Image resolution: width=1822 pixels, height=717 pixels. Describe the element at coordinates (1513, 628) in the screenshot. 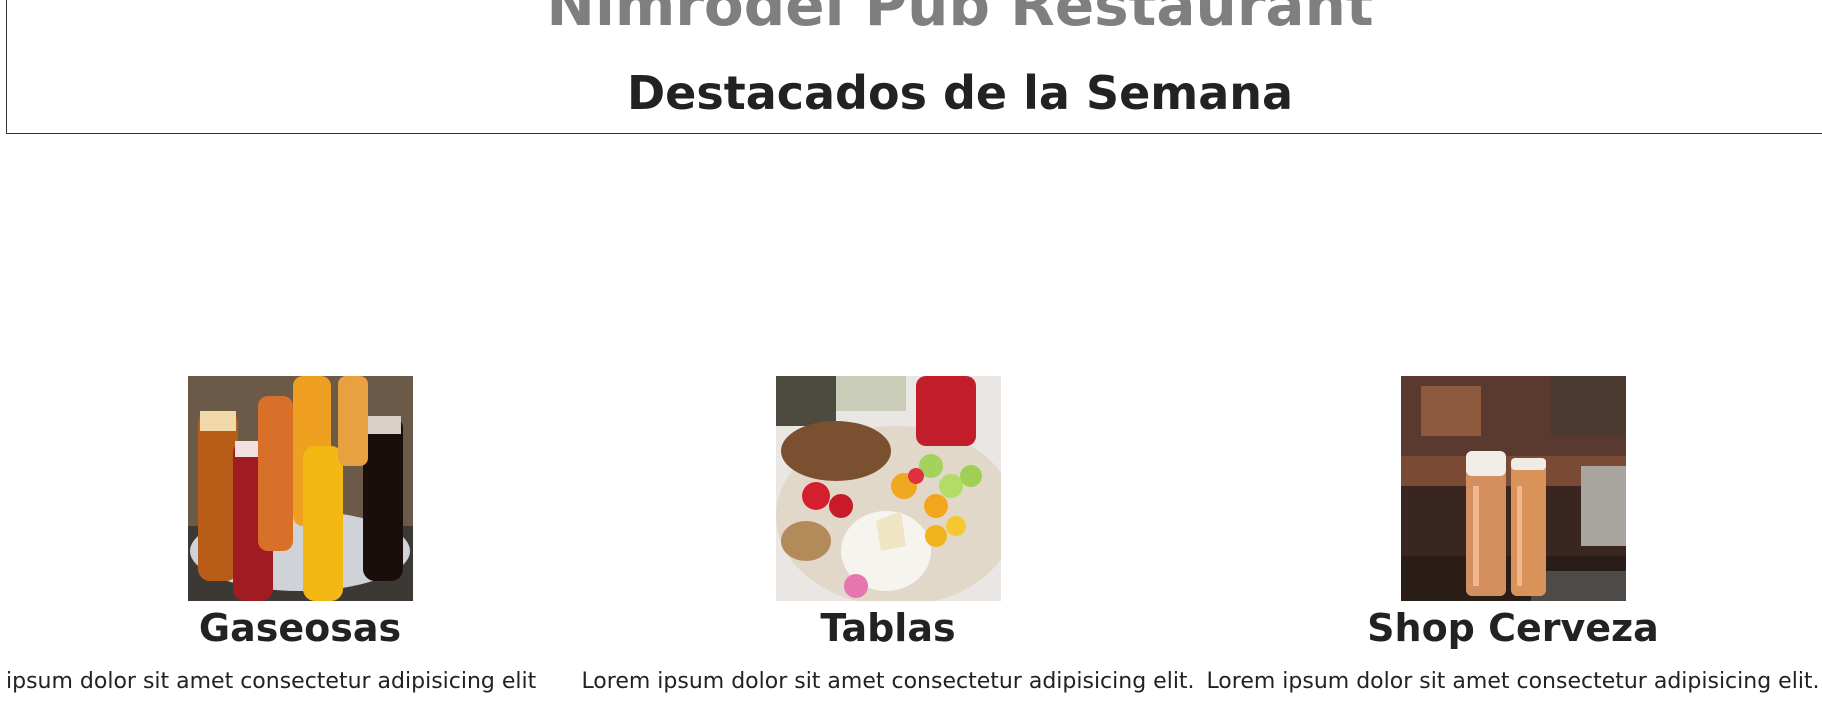

I see `card-title: Shop Cerveza` at that location.